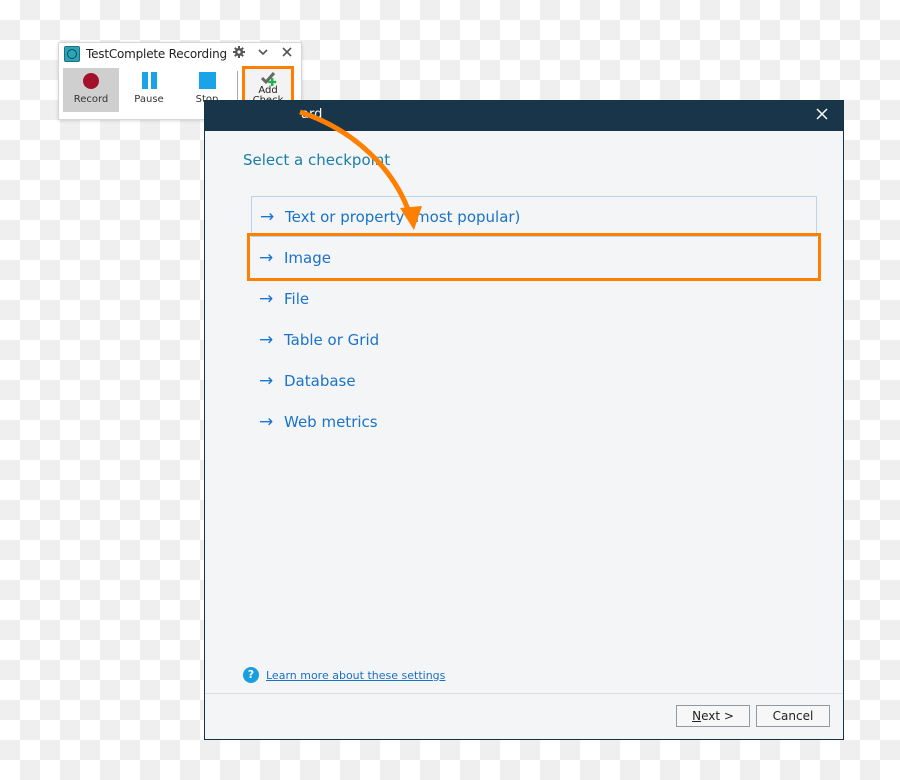 The image size is (900, 780). Describe the element at coordinates (207, 80) in the screenshot. I see `stop-icon` at that location.